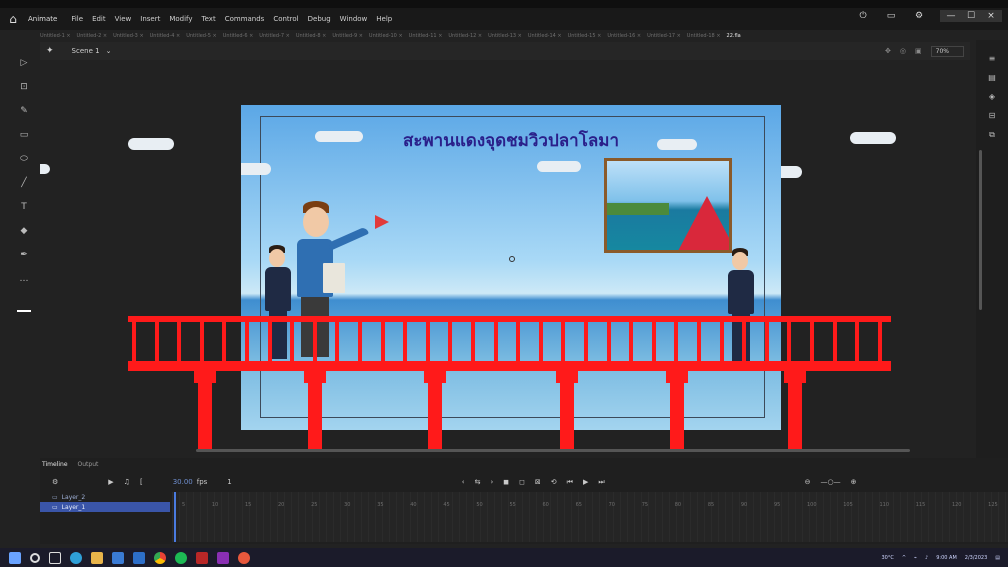  What do you see at coordinates (15, 557) in the screenshot?
I see `windows-start-icon` at bounding box center [15, 557].